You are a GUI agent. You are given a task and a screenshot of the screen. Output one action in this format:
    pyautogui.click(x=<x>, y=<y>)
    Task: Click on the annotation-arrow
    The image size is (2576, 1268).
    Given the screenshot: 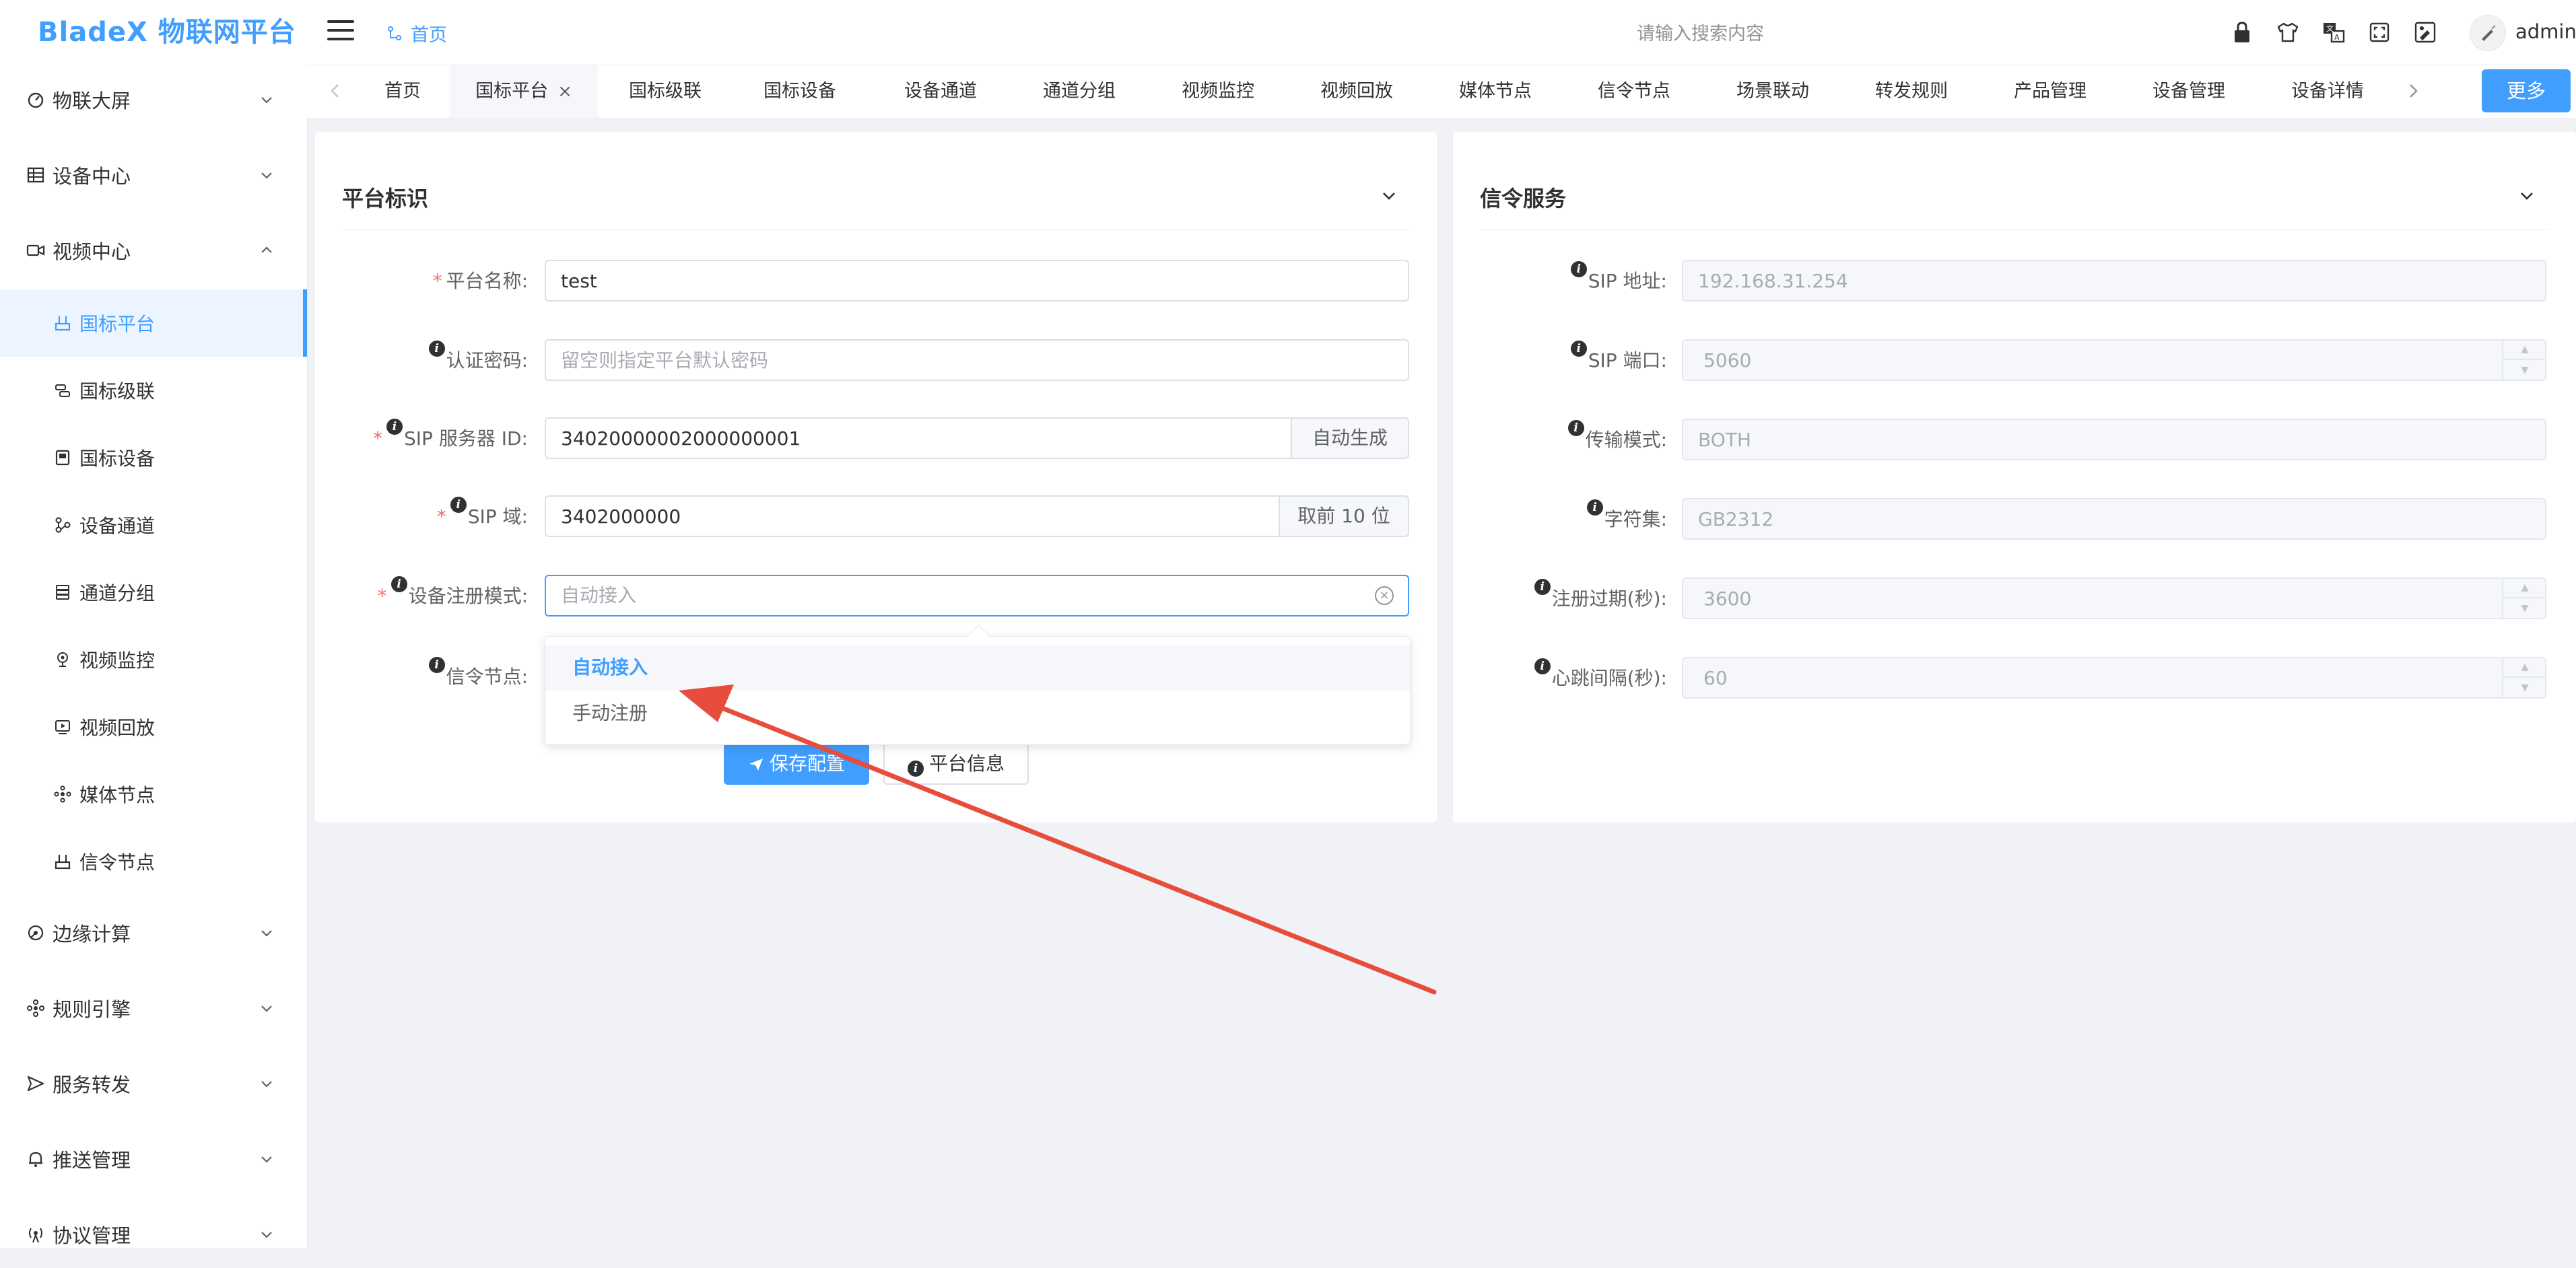 What is the action you would take?
    pyautogui.click(x=1058, y=839)
    